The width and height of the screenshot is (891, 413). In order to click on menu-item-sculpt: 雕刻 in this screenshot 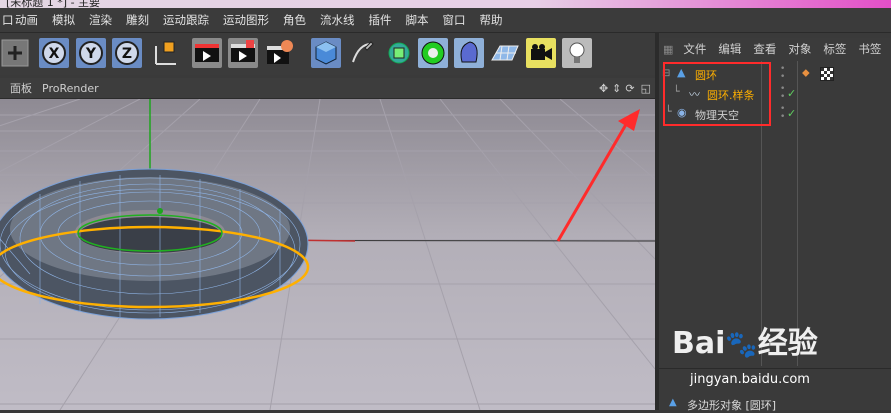, I will do `click(137, 20)`.